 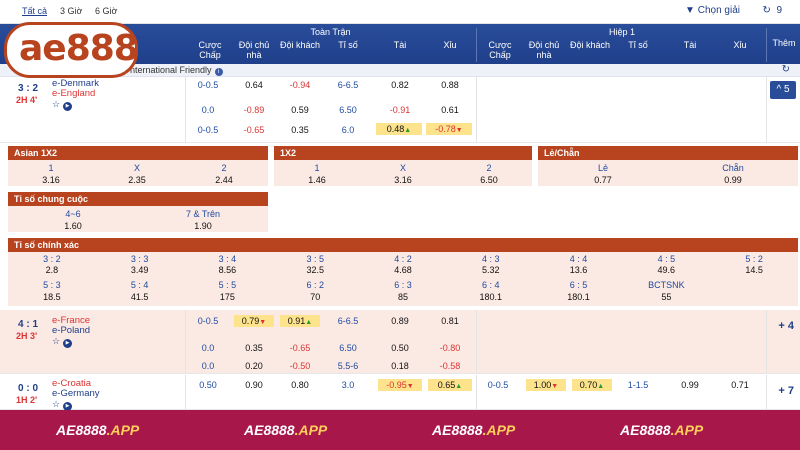 What do you see at coordinates (228, 270) in the screenshot?
I see `correct-score-odds: 8.56` at bounding box center [228, 270].